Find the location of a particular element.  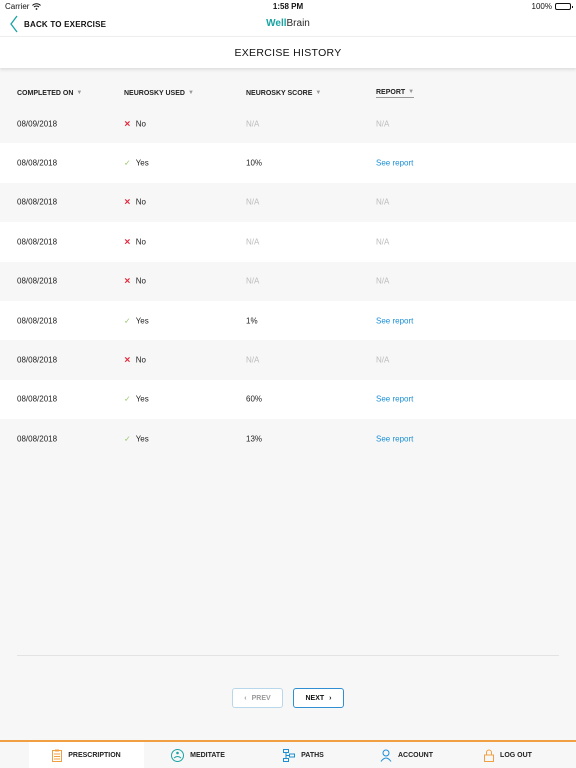

column-header-completed-on: COMPLETED ON ▼ is located at coordinates (49, 93).